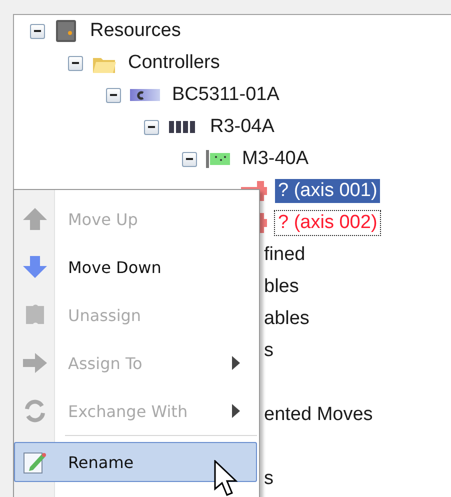 Image resolution: width=451 pixels, height=497 pixels. Describe the element at coordinates (135, 462) in the screenshot. I see `menu-item: Rename` at that location.